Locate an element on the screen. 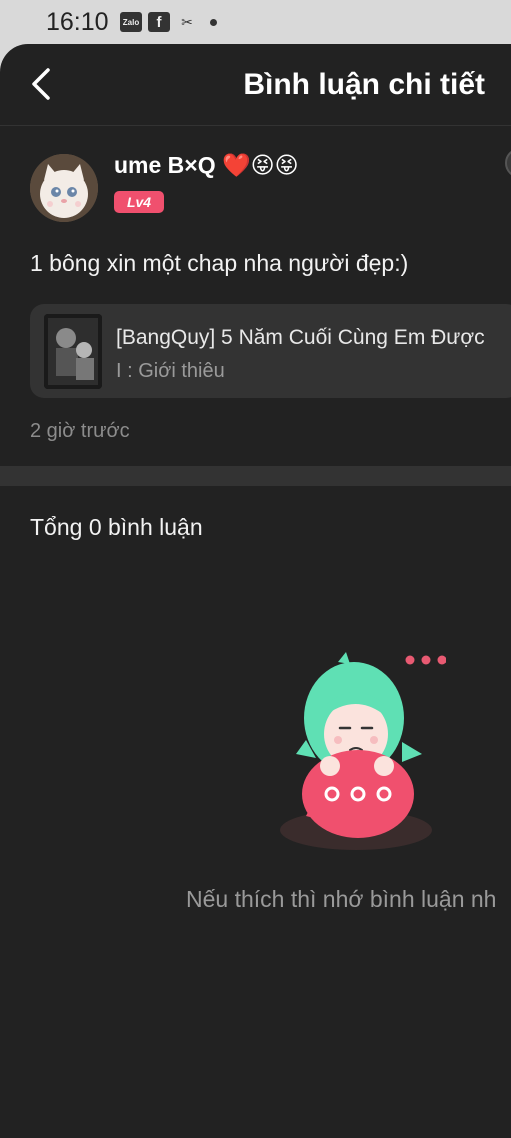  status-bar: 16:10 Zalo f ✂ is located at coordinates (255, 22).